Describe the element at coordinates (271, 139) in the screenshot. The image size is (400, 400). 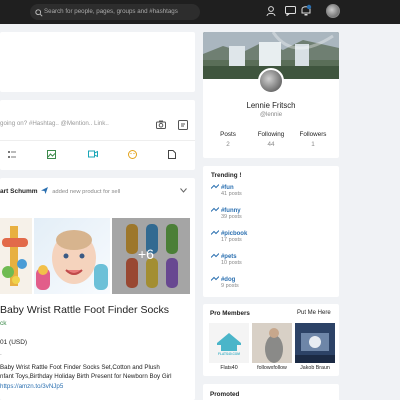
I see `stat-following: Following 44` at that location.